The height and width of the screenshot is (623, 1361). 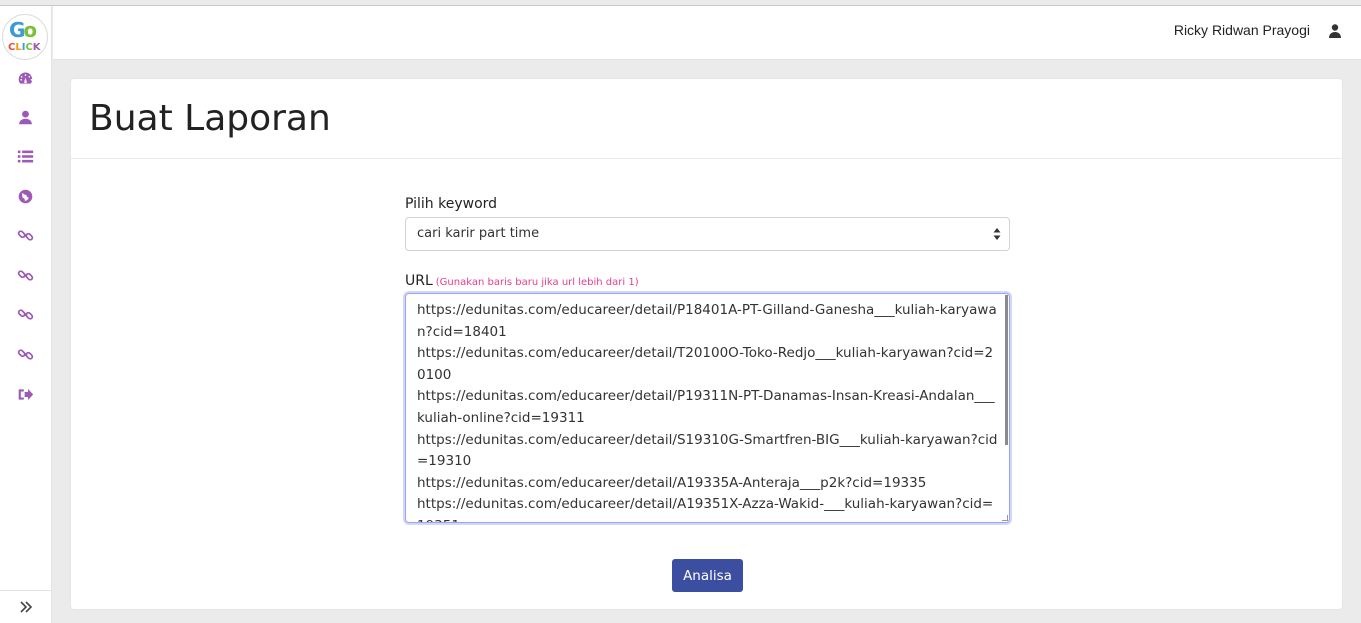 I want to click on url-label: URL, so click(x=419, y=281).